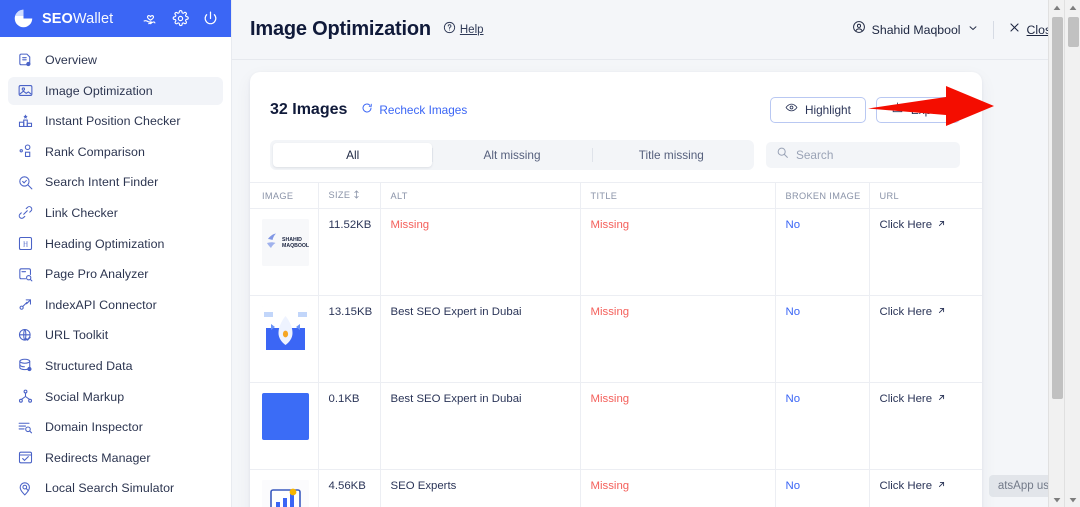 This screenshot has width=1080, height=507. What do you see at coordinates (678, 195) in the screenshot?
I see `column-header-title: TITLE` at bounding box center [678, 195].